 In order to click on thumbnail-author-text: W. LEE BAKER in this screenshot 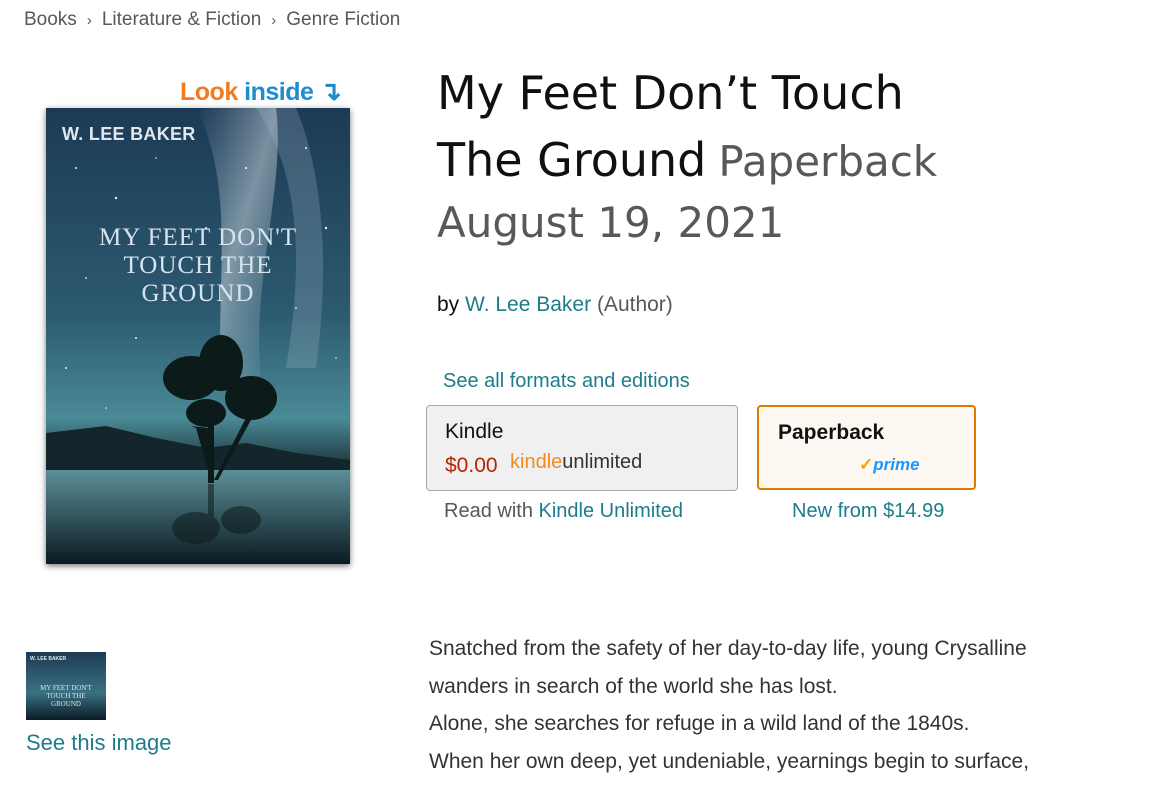, I will do `click(48, 659)`.